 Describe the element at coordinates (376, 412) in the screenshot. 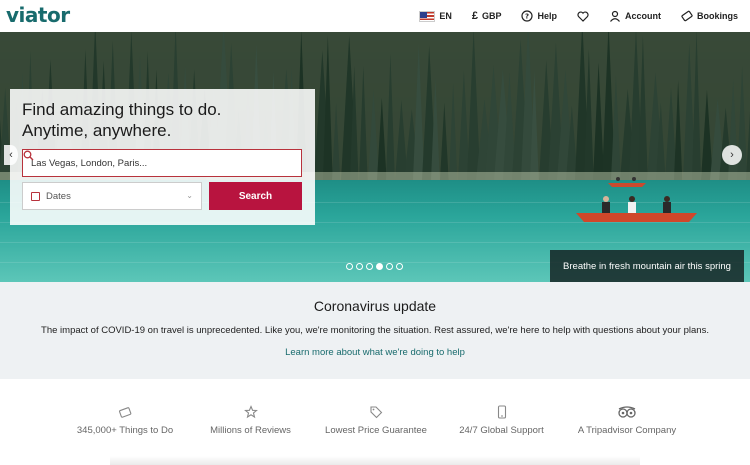

I see `price-tag-icon` at that location.